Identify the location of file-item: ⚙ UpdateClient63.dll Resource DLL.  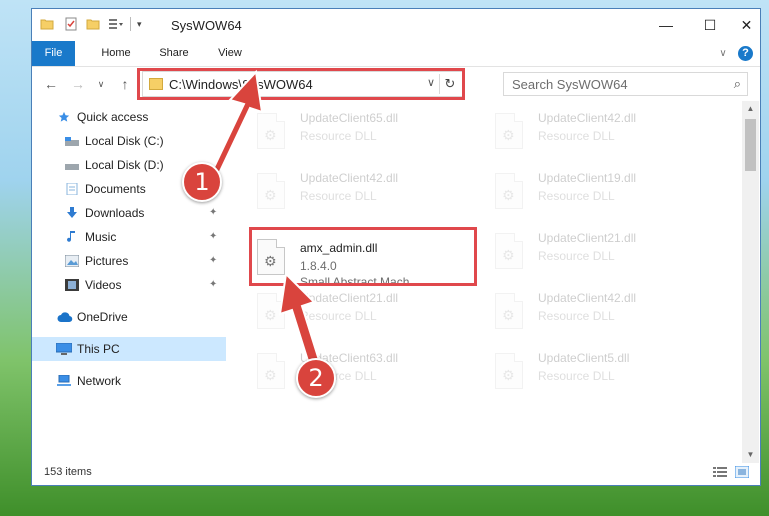
(342, 375).